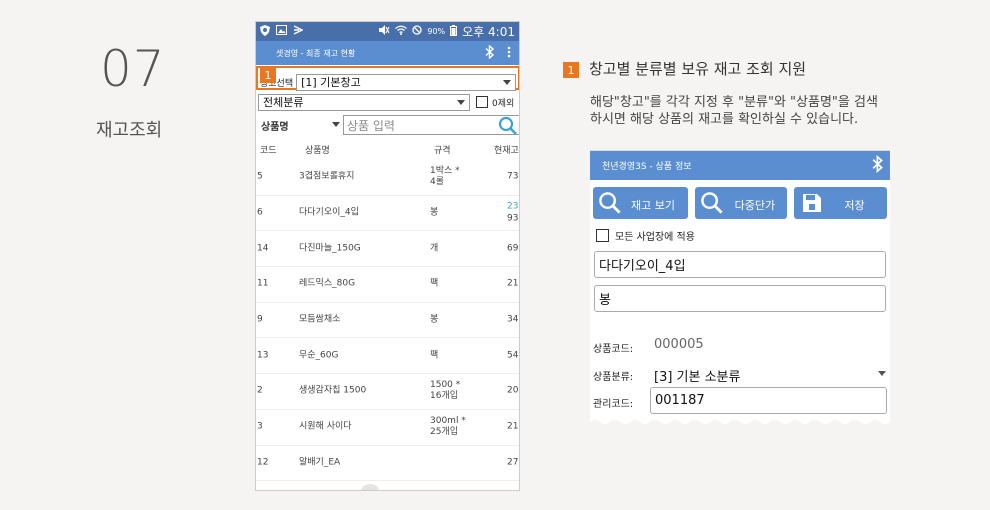 This screenshot has width=990, height=510. I want to click on save-button: 저장, so click(840, 203).